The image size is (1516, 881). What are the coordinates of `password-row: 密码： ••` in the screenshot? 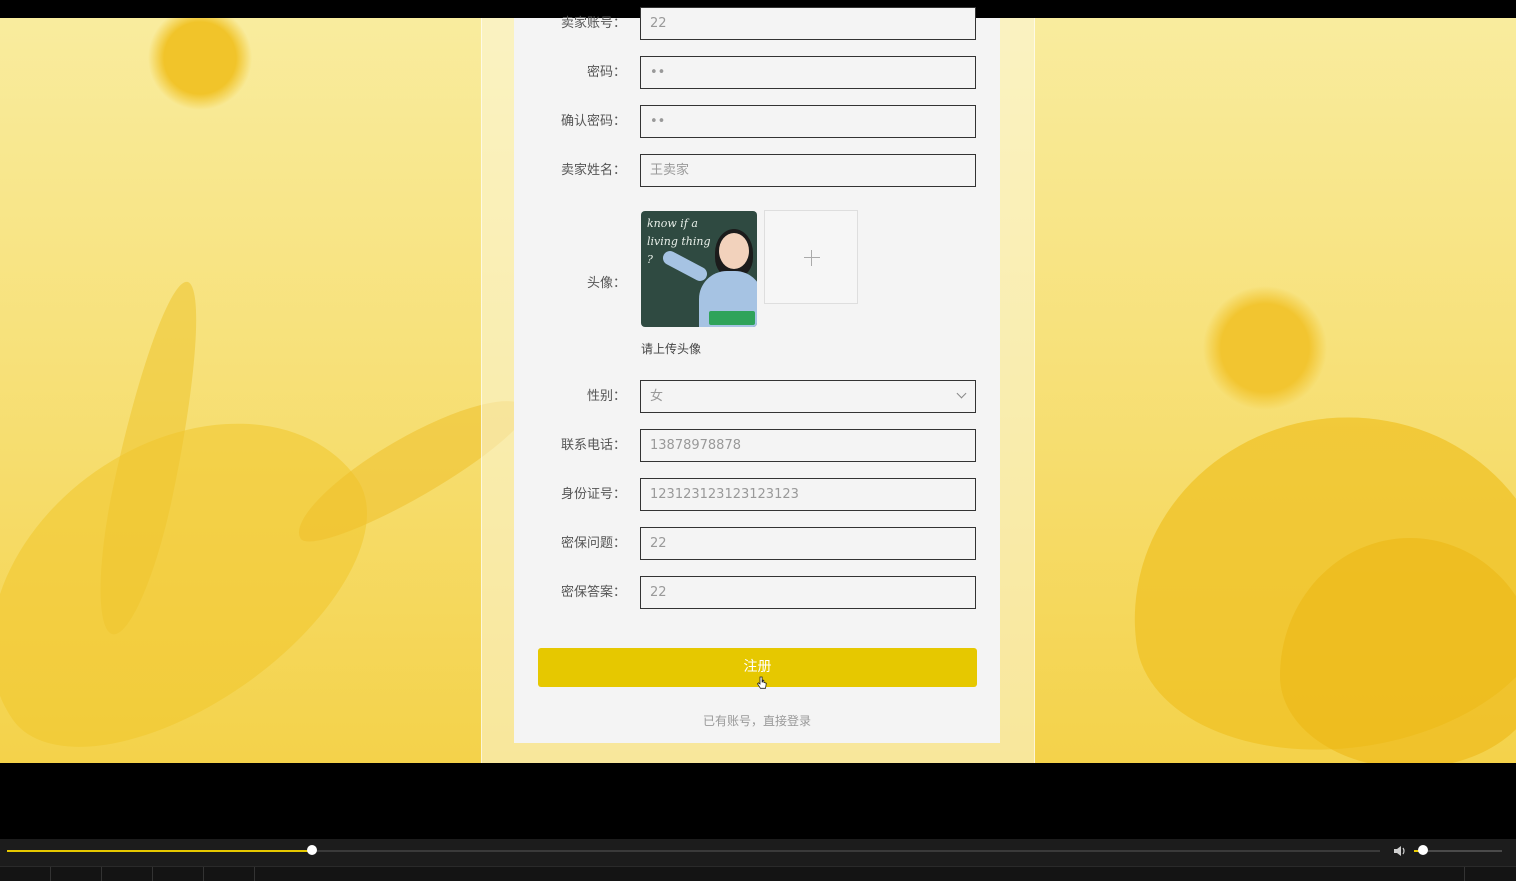 It's located at (757, 72).